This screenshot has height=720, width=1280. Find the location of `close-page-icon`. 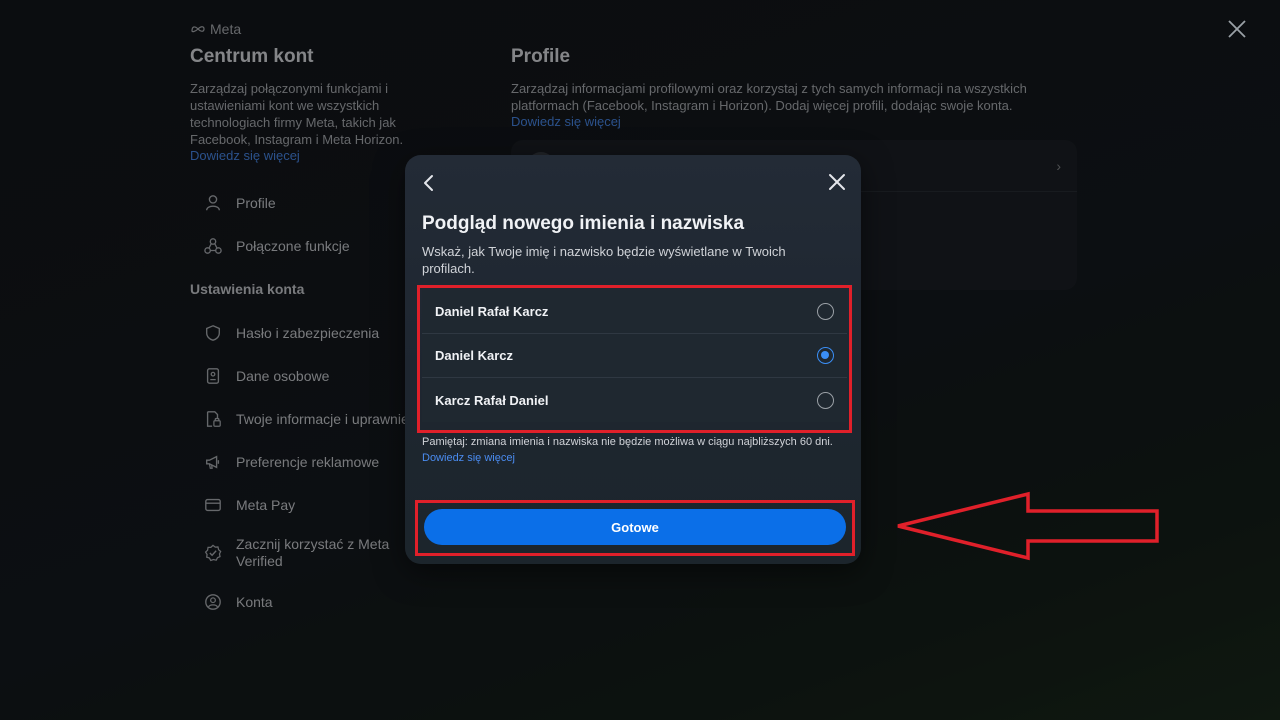

close-page-icon is located at coordinates (1237, 29).